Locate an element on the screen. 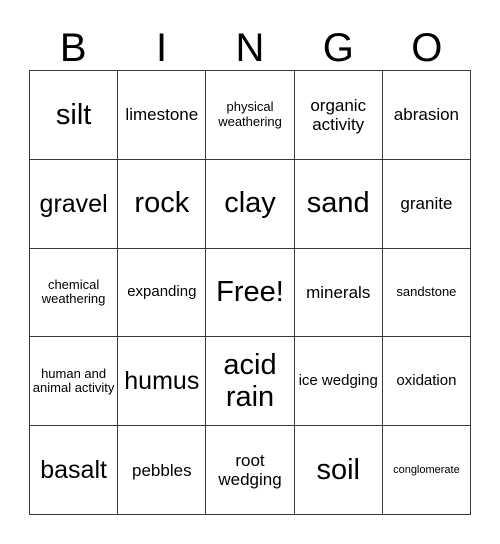  bingo-cell: ice wedging is located at coordinates (338, 382).